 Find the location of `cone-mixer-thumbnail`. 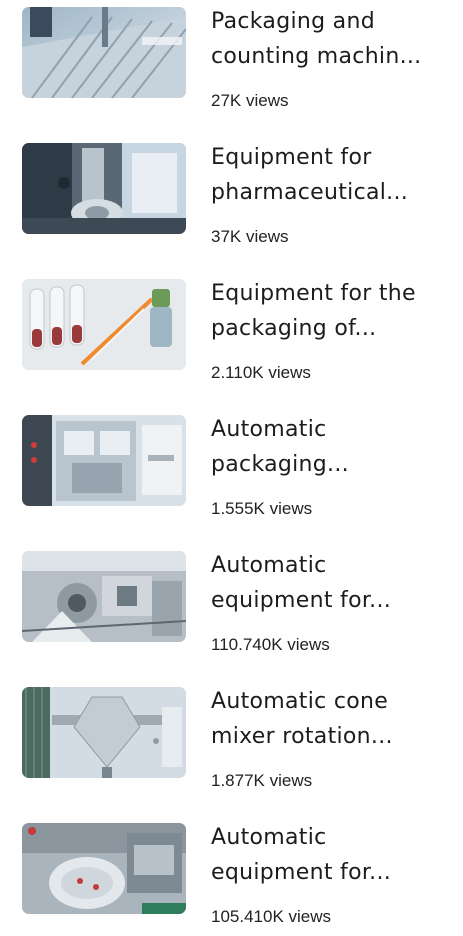

cone-mixer-thumbnail is located at coordinates (104, 732).